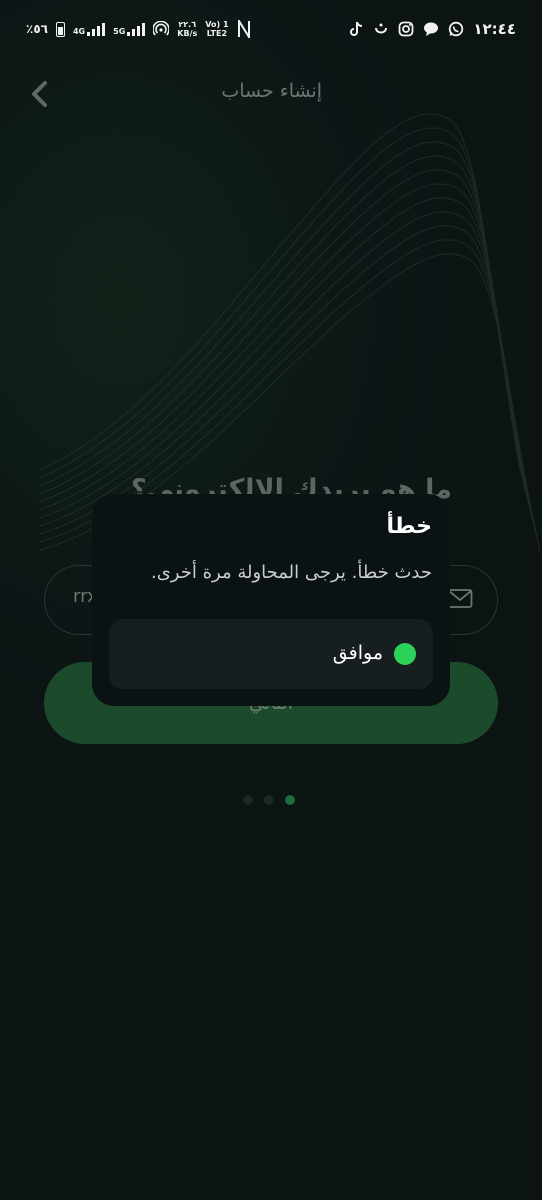  Describe the element at coordinates (406, 29) in the screenshot. I see `instagram-icon` at that location.